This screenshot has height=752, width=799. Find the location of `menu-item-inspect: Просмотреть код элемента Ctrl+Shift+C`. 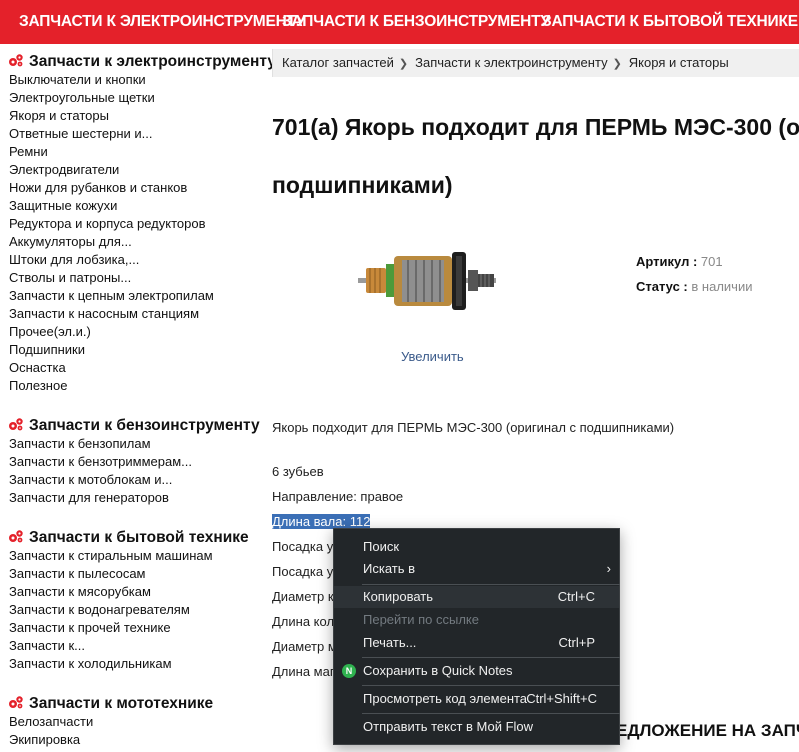

menu-item-inspect: Просмотреть код элемента Ctrl+Shift+C is located at coordinates (476, 699).